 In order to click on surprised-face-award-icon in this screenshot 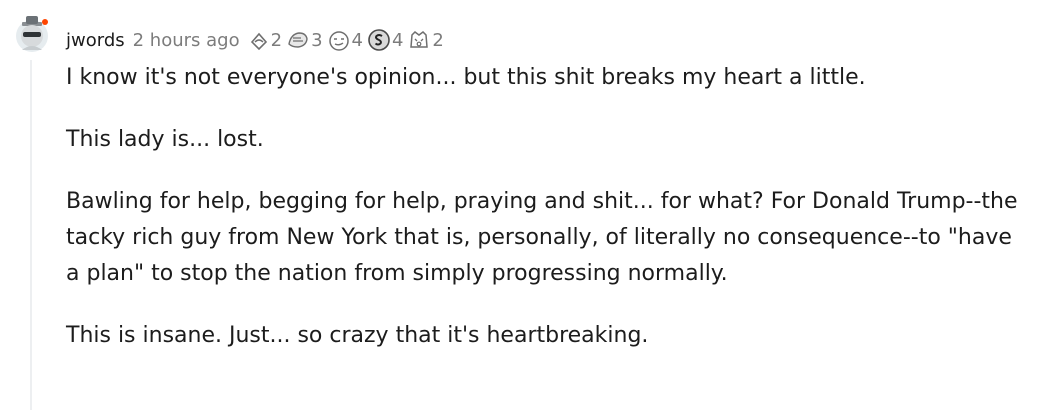, I will do `click(419, 39)`.